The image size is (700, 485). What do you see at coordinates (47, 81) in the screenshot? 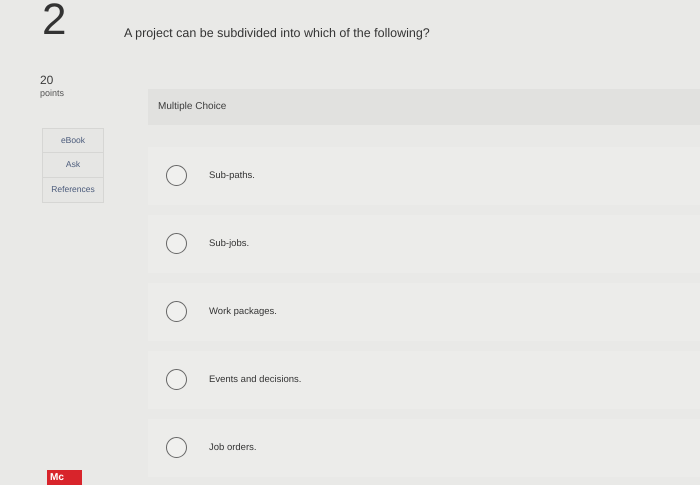
I see `points-value: 20` at bounding box center [47, 81].